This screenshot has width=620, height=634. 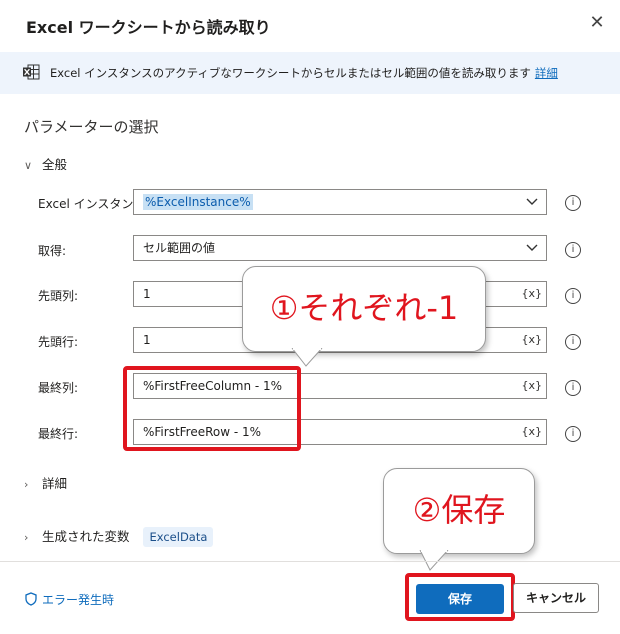 What do you see at coordinates (460, 599) in the screenshot?
I see `save-button: 保存` at bounding box center [460, 599].